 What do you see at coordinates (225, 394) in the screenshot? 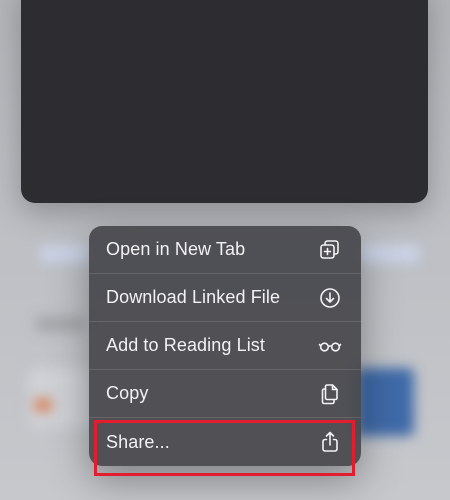
I see `menu-item-copy: Copy` at bounding box center [225, 394].